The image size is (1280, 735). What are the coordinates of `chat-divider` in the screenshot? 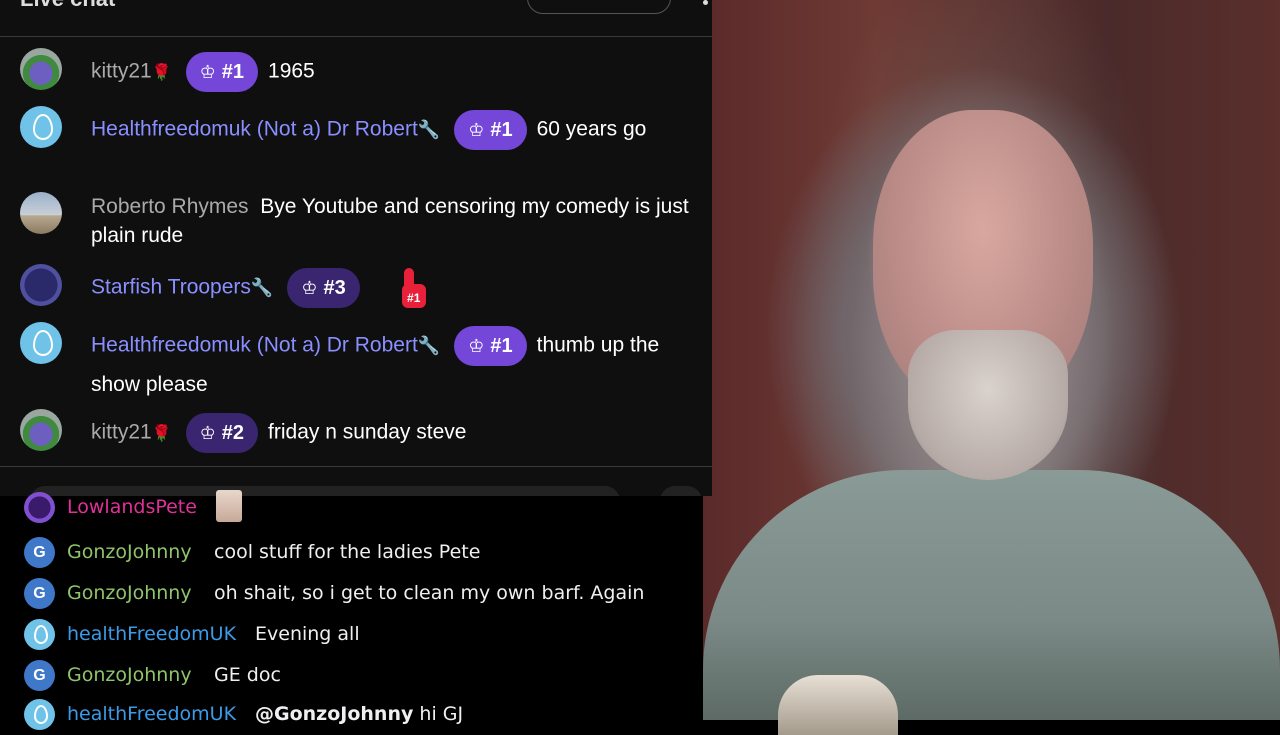 It's located at (356, 466).